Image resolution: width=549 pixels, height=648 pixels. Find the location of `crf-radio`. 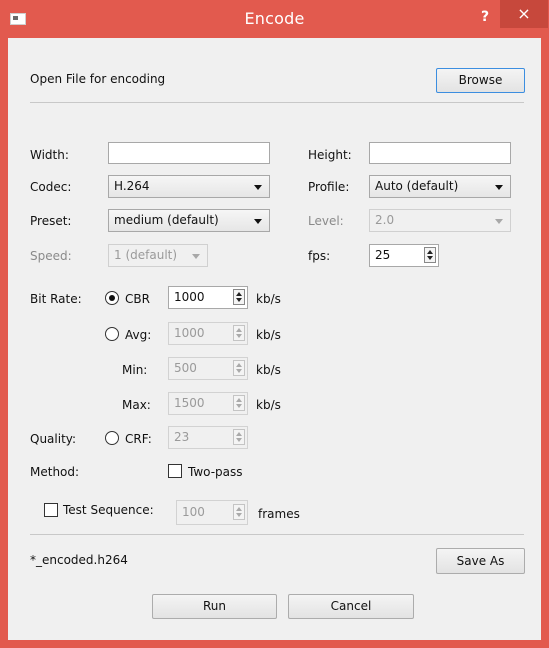

crf-radio is located at coordinates (112, 438).